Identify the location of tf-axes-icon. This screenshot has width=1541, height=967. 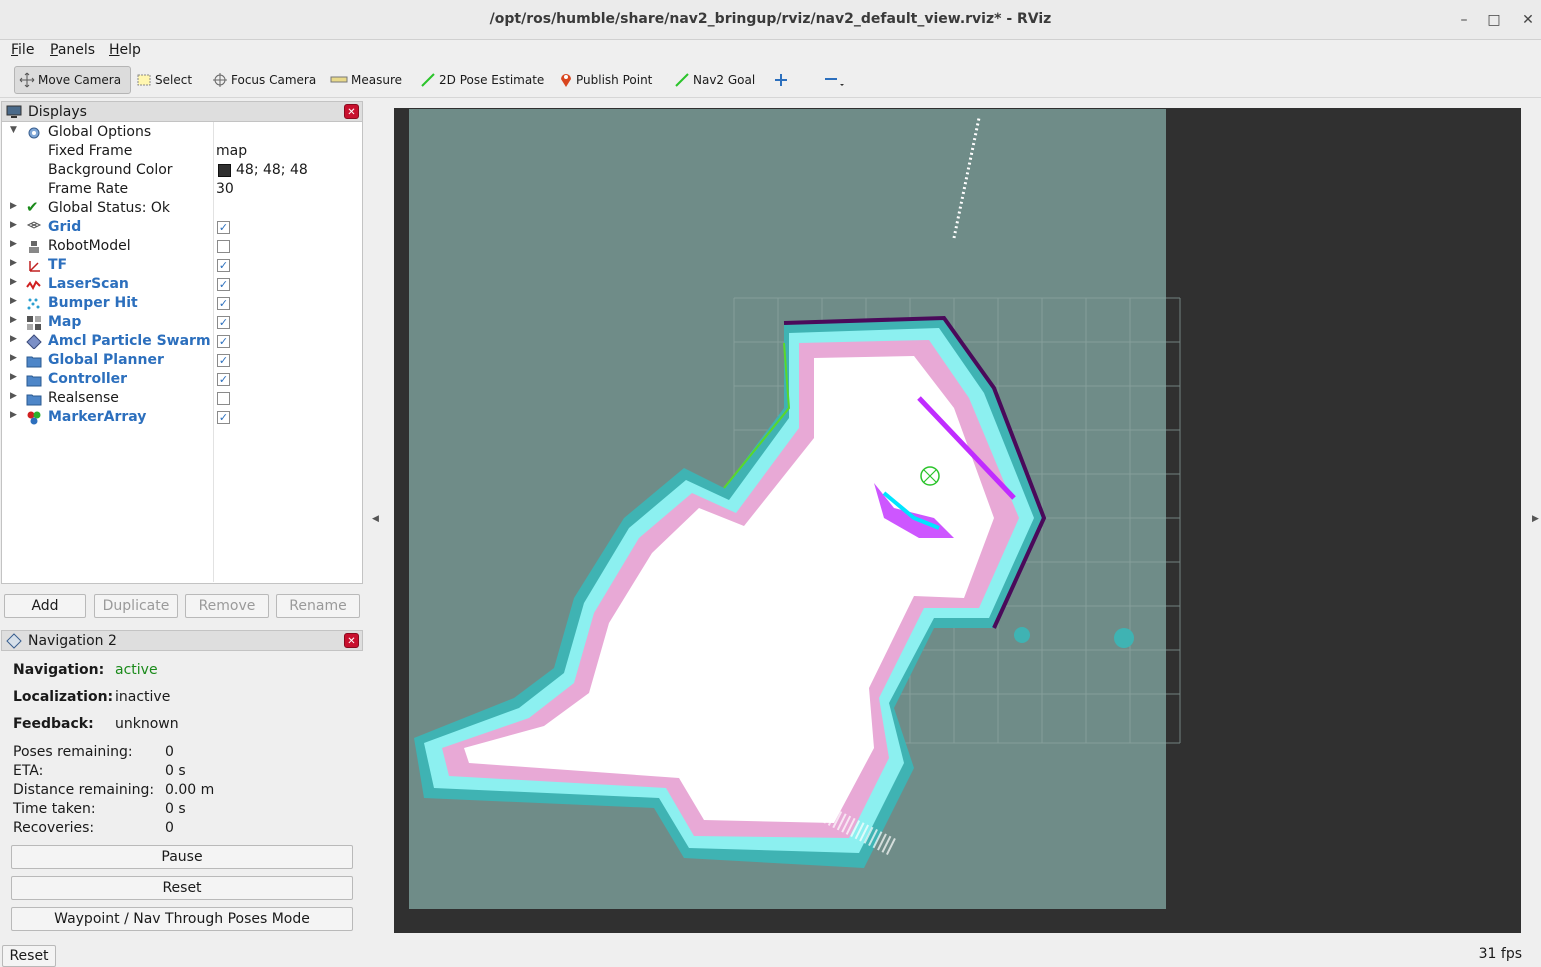
(34, 266).